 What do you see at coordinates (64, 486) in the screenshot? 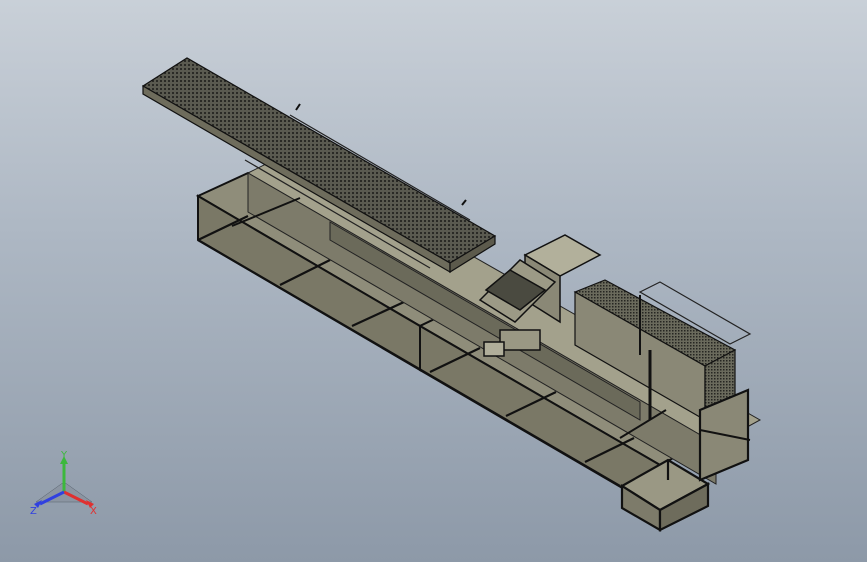
I see `orientation-triad: Y X Z` at bounding box center [64, 486].